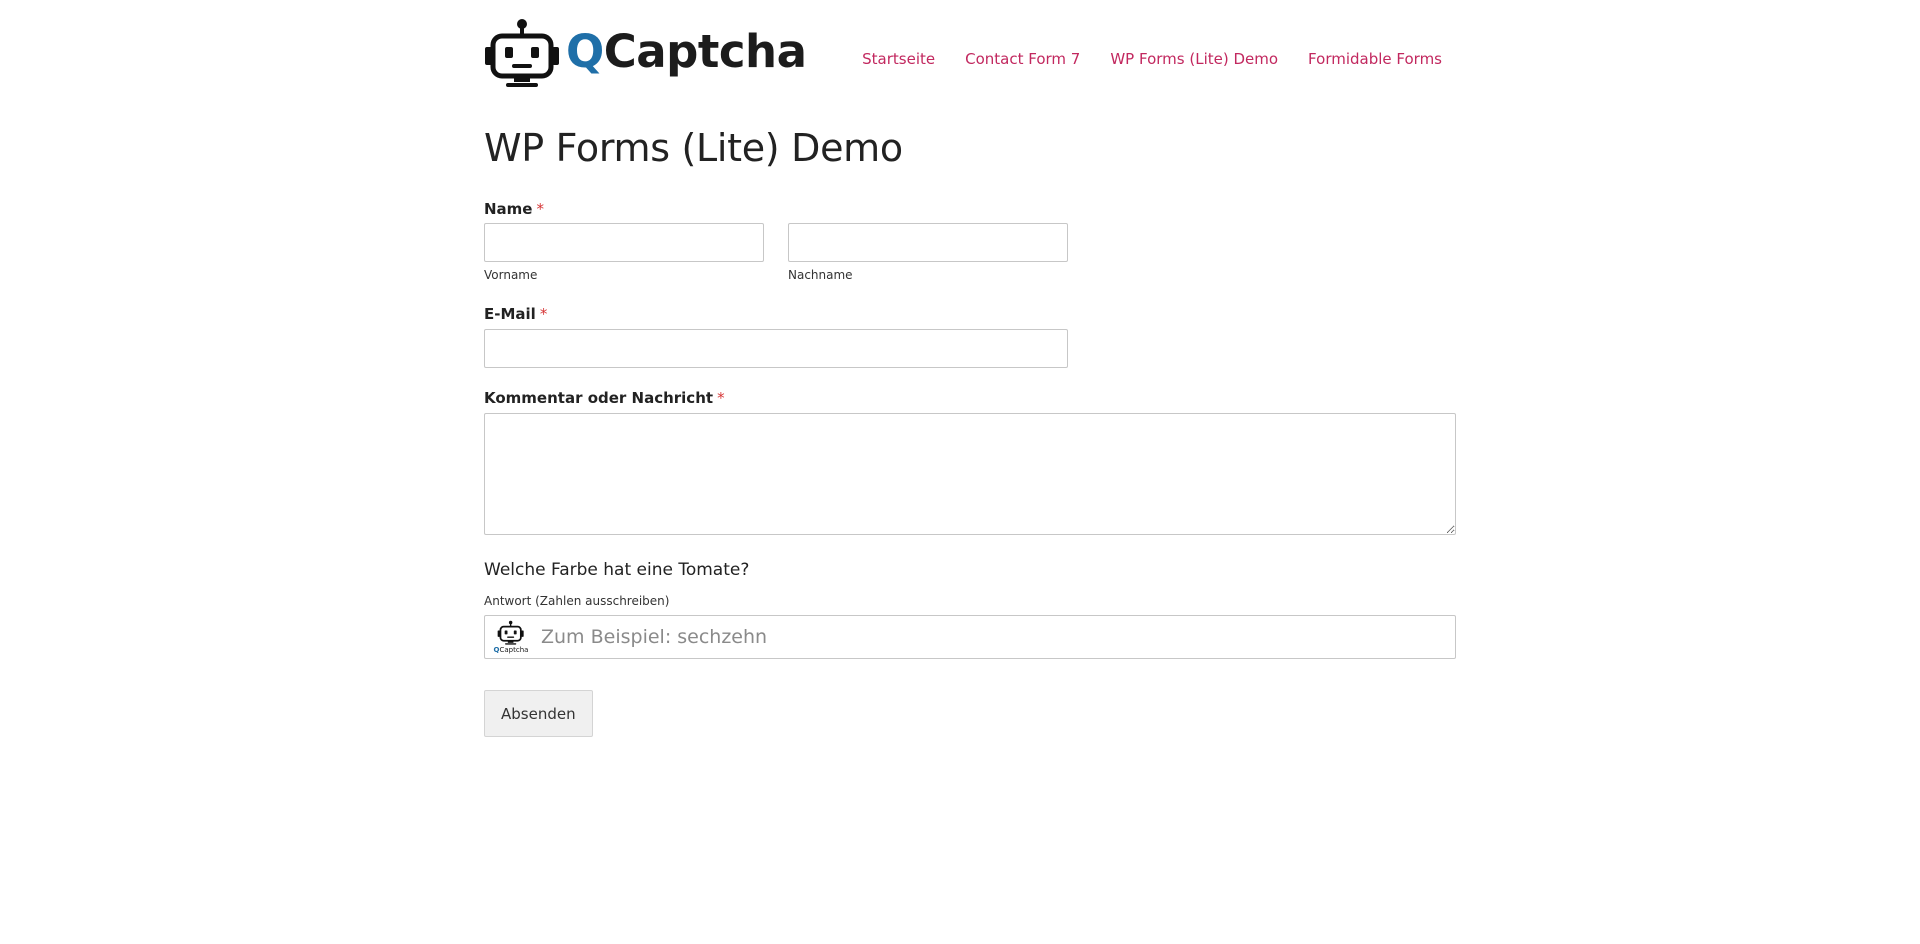 The image size is (1920, 944). What do you see at coordinates (585, 51) in the screenshot?
I see `logo-q-letter: Q` at bounding box center [585, 51].